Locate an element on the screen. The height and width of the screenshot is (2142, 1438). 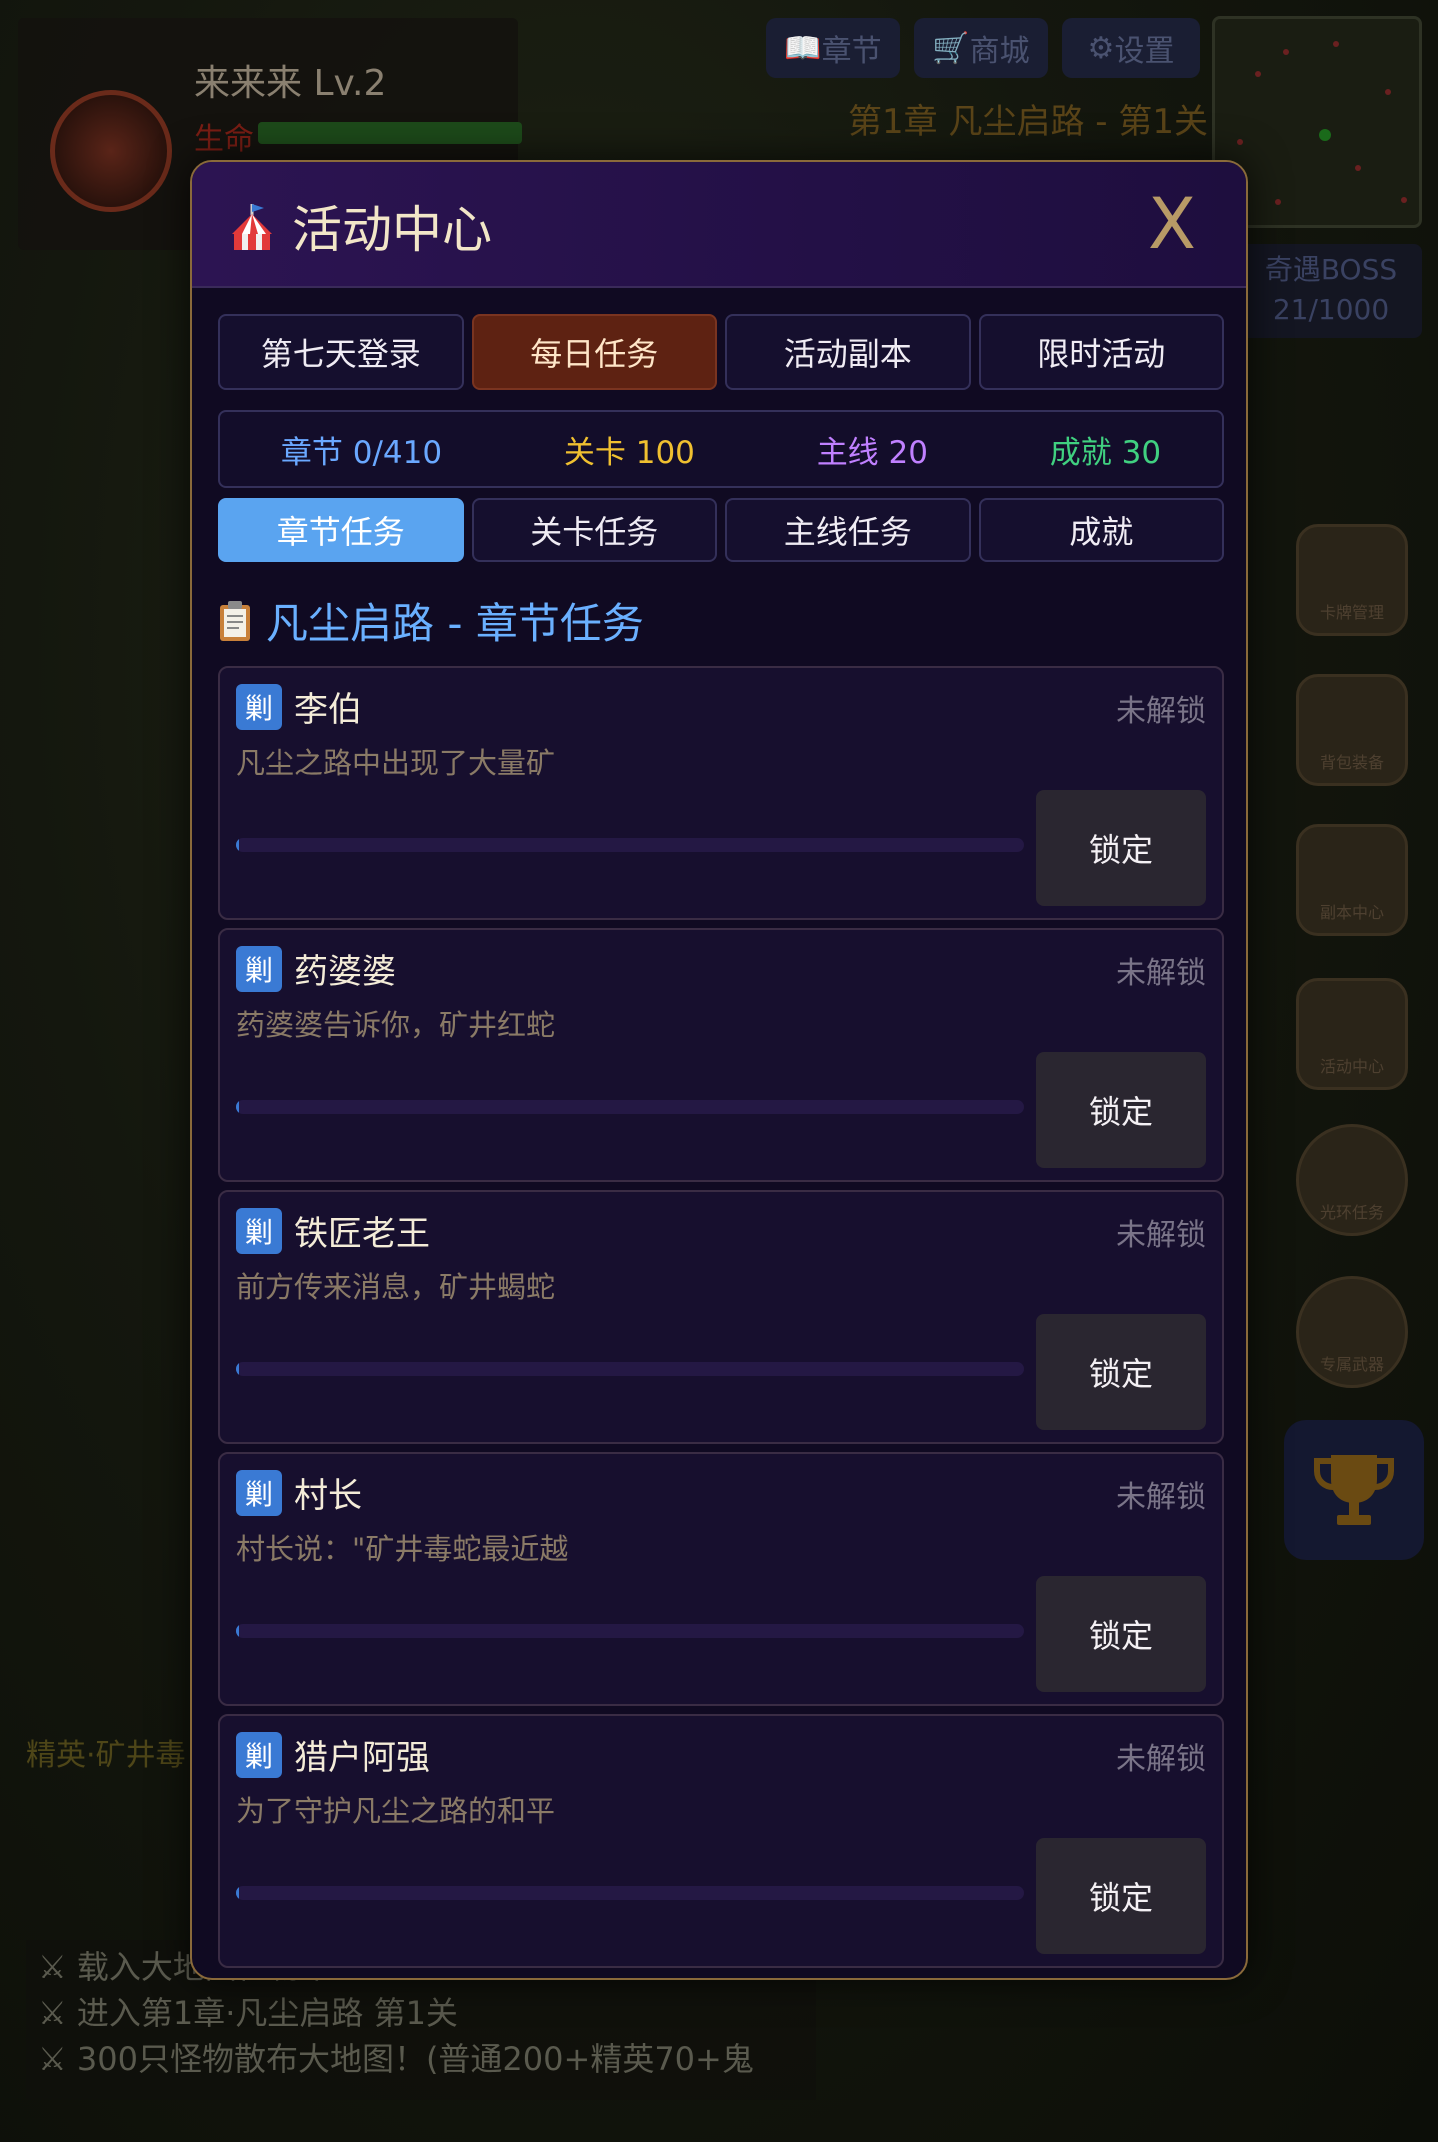
task-description: 为了守护凡尘之路的和平 is located at coordinates (396, 1811).